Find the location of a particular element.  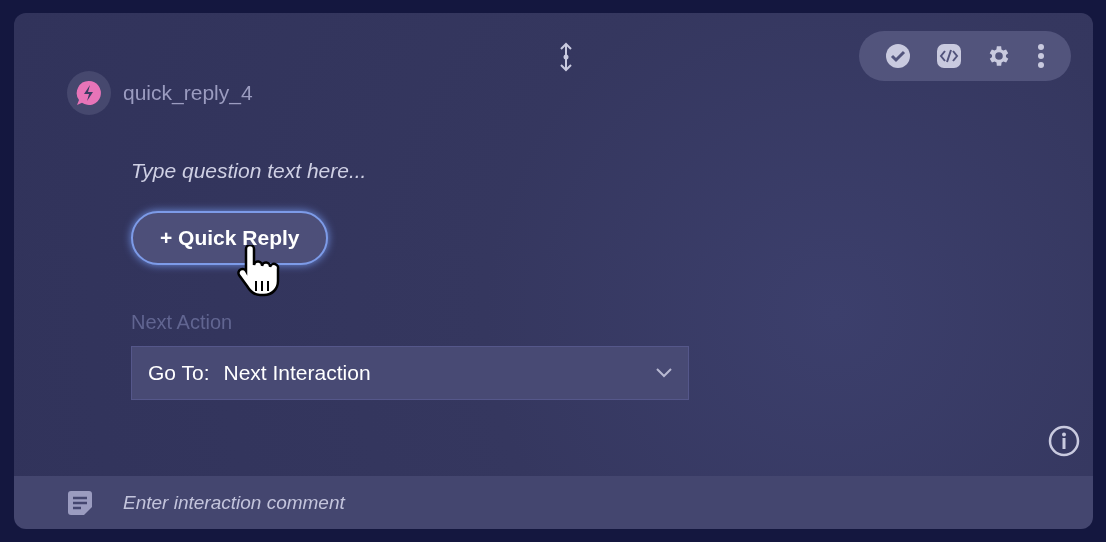

more-icon is located at coordinates (1040, 56).